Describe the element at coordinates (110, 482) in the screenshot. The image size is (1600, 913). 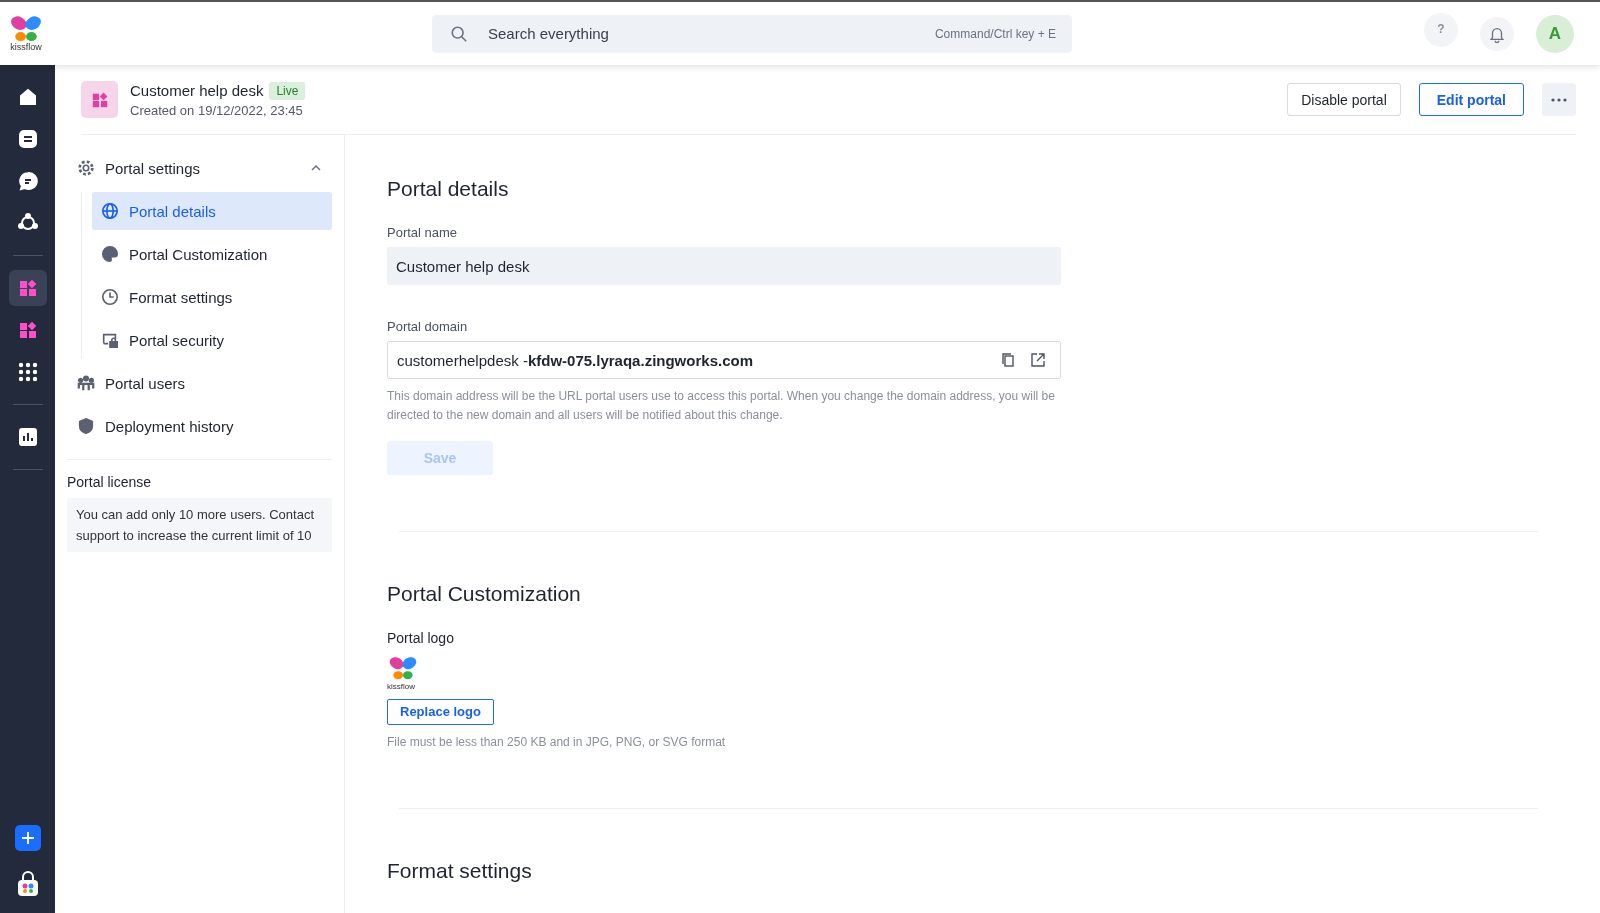
I see `license-title: Portal license` at that location.